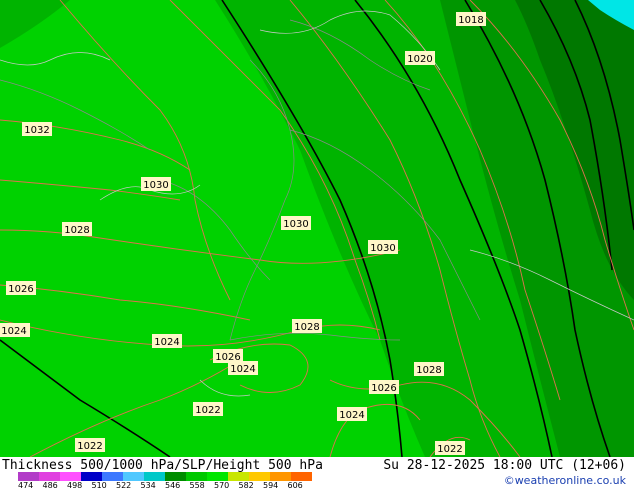  Describe the element at coordinates (504, 465) in the screenshot. I see `forecast-datetime: Su 28-12-2025 18:00 UTC (12+06)` at that location.